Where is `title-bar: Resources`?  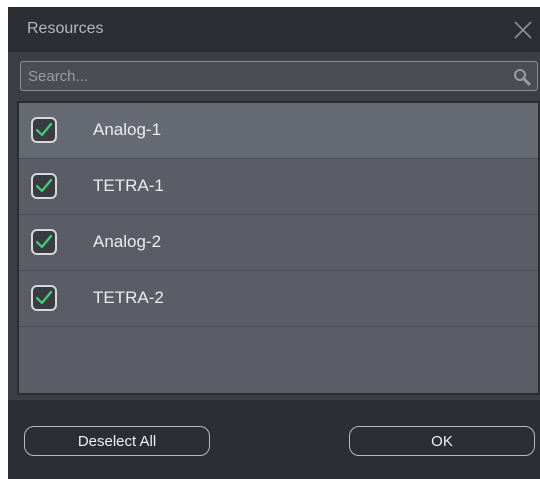 title-bar: Resources is located at coordinates (274, 29).